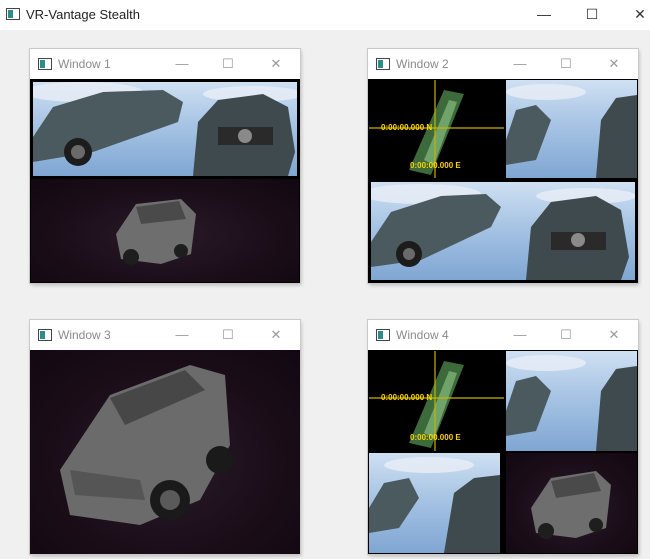 Image resolution: width=650 pixels, height=559 pixels. I want to click on app-title: VR-Vantage Stealth, so click(83, 14).